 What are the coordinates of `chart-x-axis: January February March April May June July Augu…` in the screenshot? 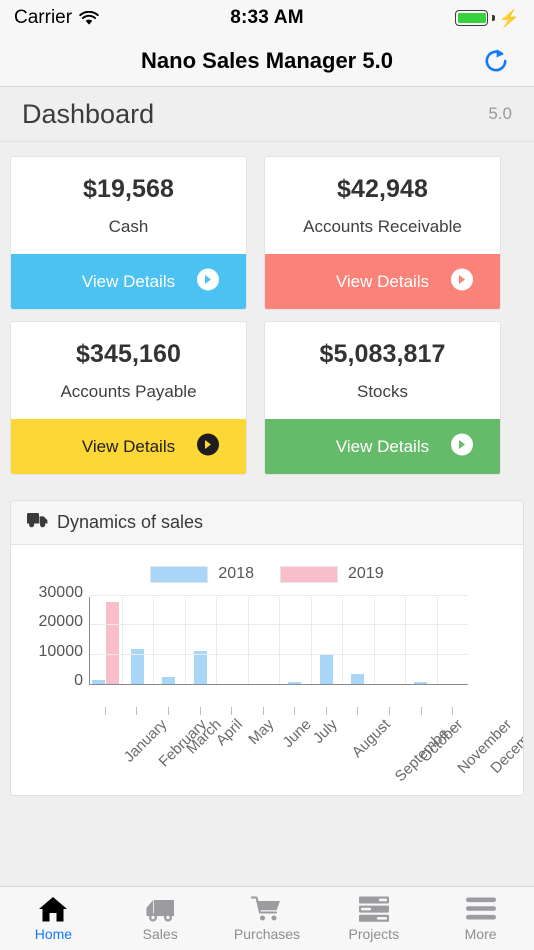 It's located at (306, 755).